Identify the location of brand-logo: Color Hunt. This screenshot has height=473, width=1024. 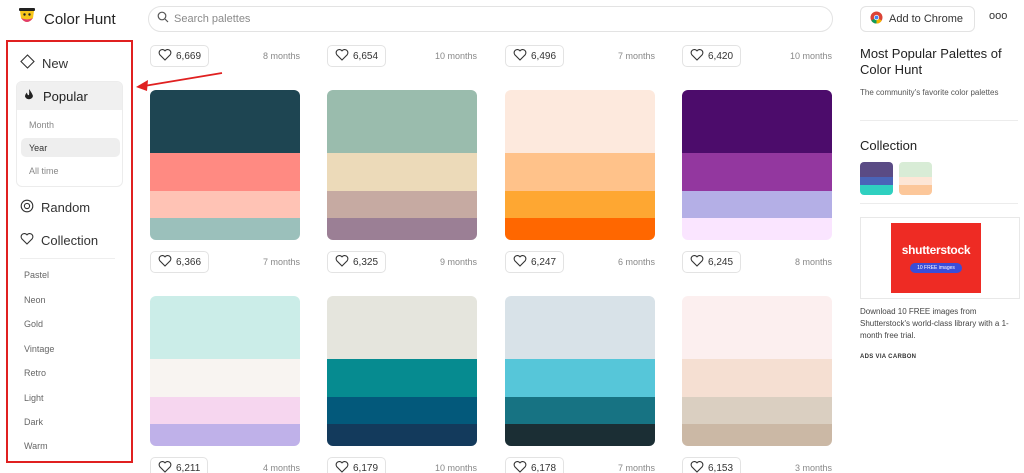
(66, 19).